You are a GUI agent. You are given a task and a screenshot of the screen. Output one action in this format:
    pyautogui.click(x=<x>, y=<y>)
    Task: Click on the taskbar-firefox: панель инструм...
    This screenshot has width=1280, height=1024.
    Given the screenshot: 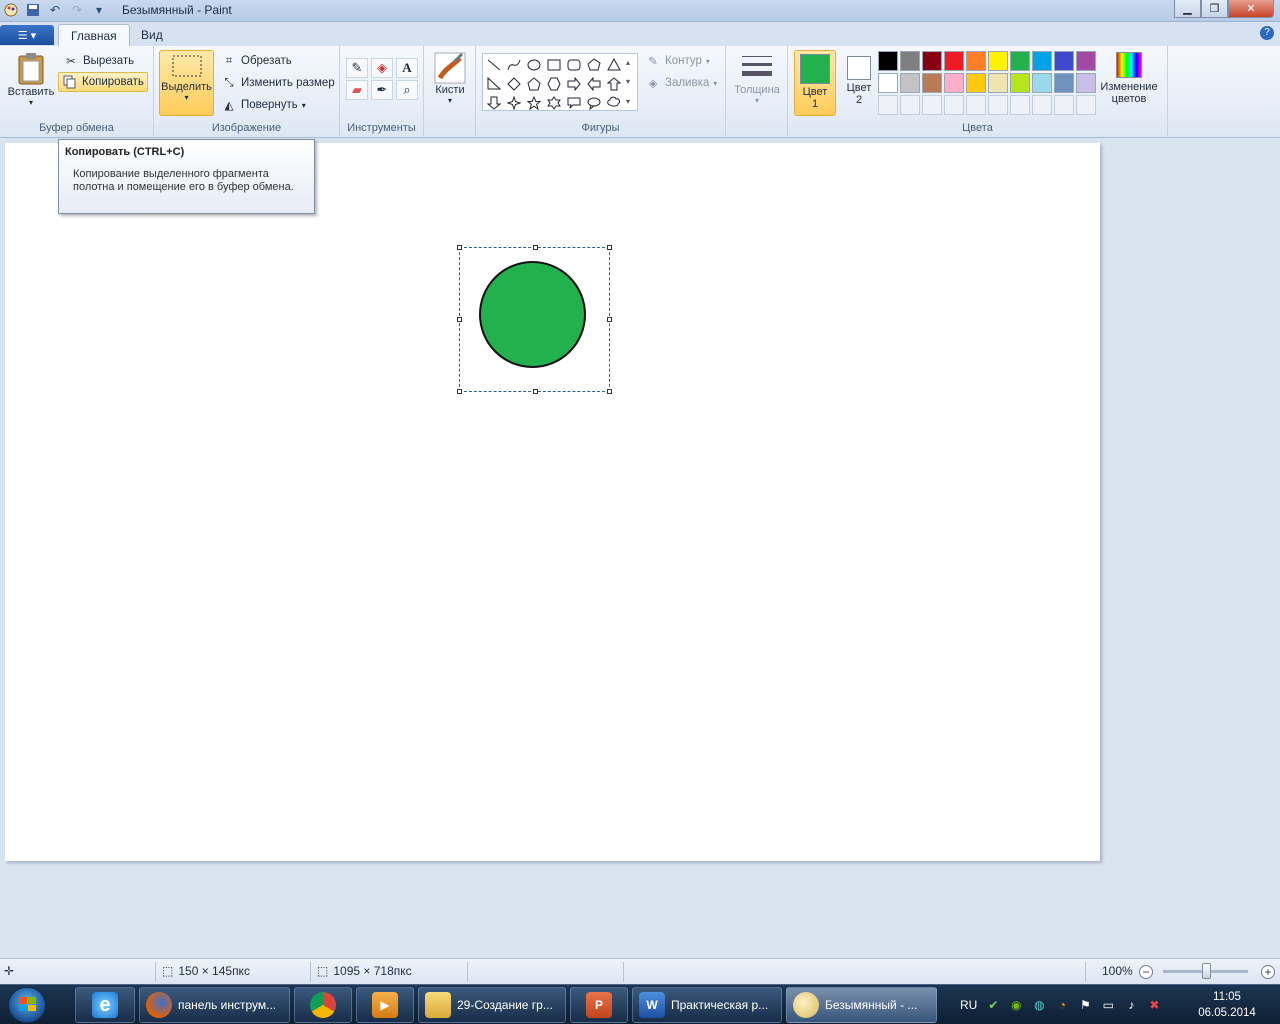 What is the action you would take?
    pyautogui.click(x=214, y=1005)
    